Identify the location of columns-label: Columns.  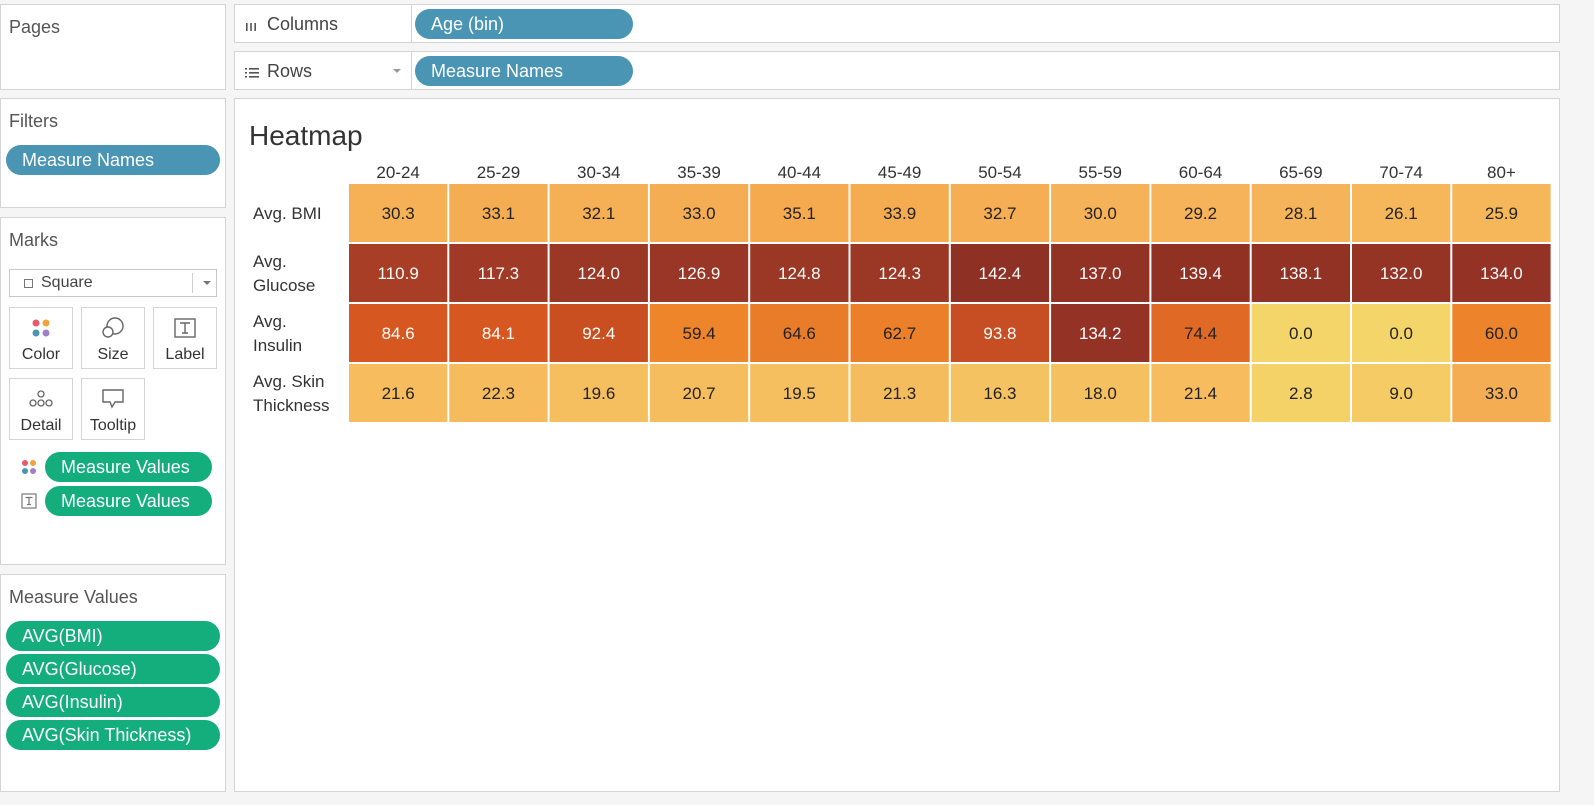
(303, 24).